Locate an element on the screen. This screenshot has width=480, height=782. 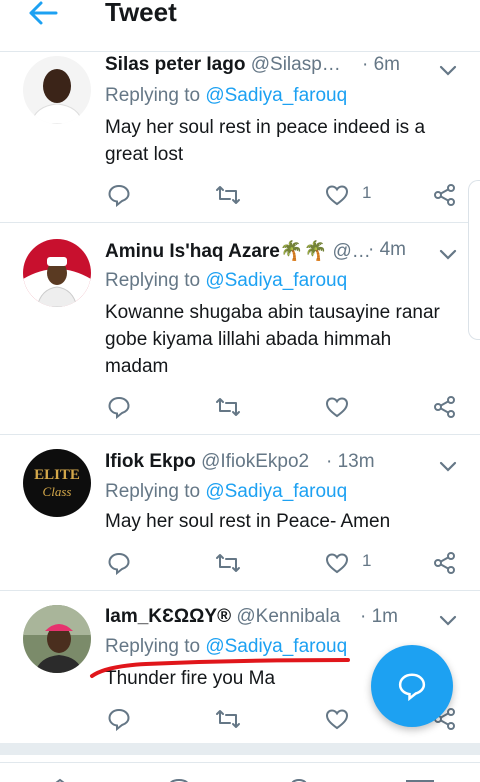
avatar-logo-text: ELITE is located at coordinates (57, 475).